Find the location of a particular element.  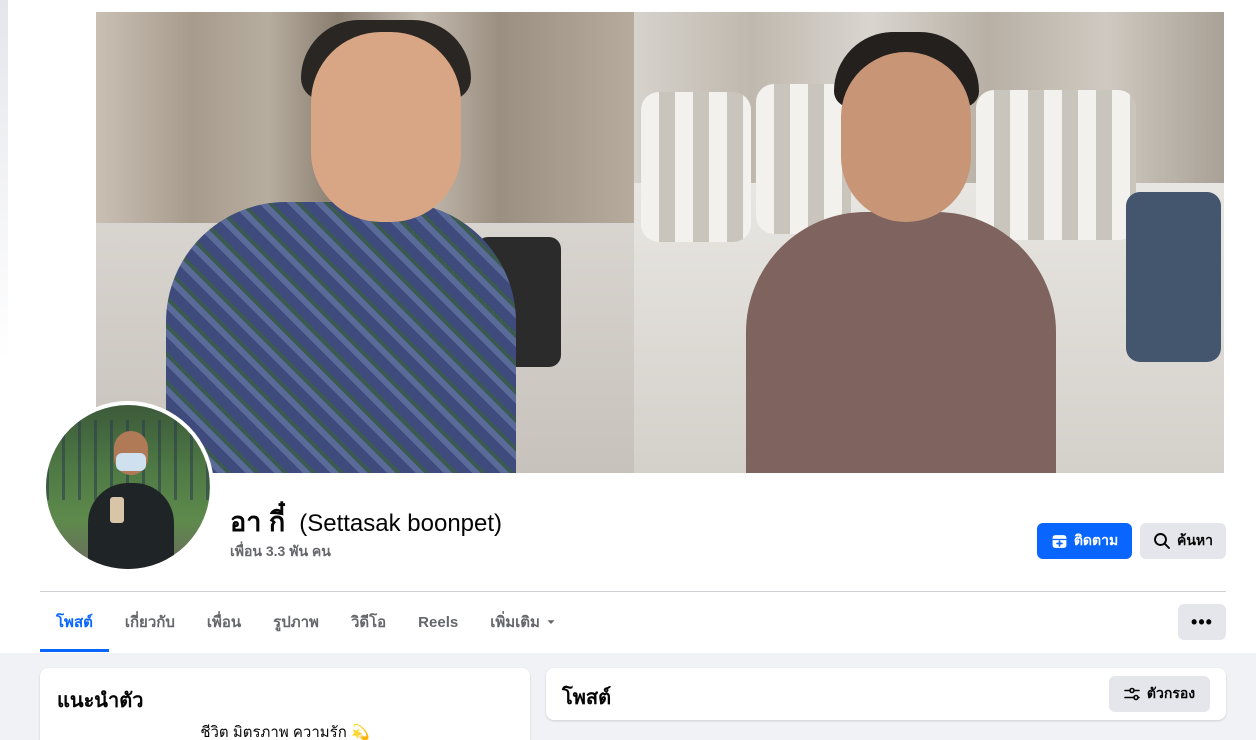

profile-name-row: อา กี๋ (Settasak boonpet) is located at coordinates (366, 521).